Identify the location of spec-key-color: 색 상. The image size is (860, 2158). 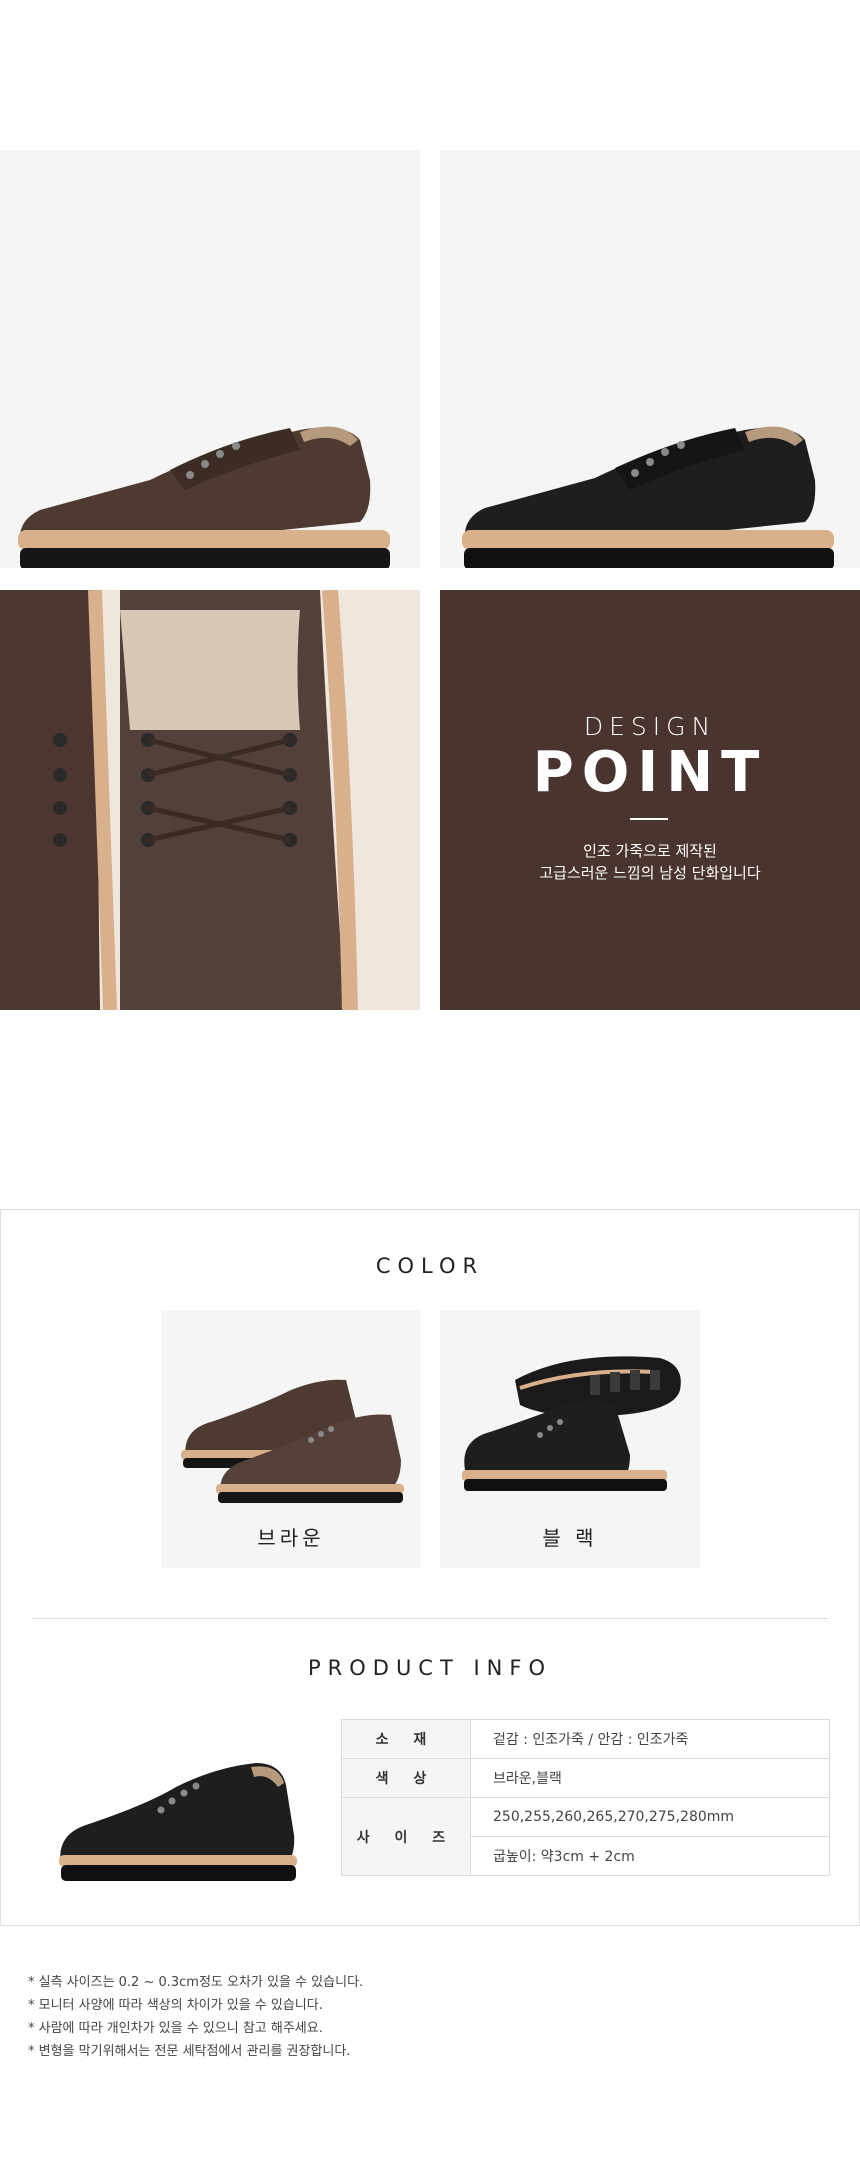
(406, 1778).